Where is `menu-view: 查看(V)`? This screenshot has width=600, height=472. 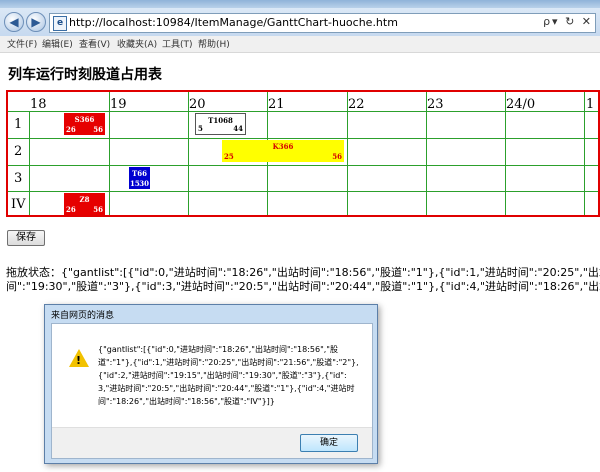
menu-view: 查看(V) is located at coordinates (94, 43).